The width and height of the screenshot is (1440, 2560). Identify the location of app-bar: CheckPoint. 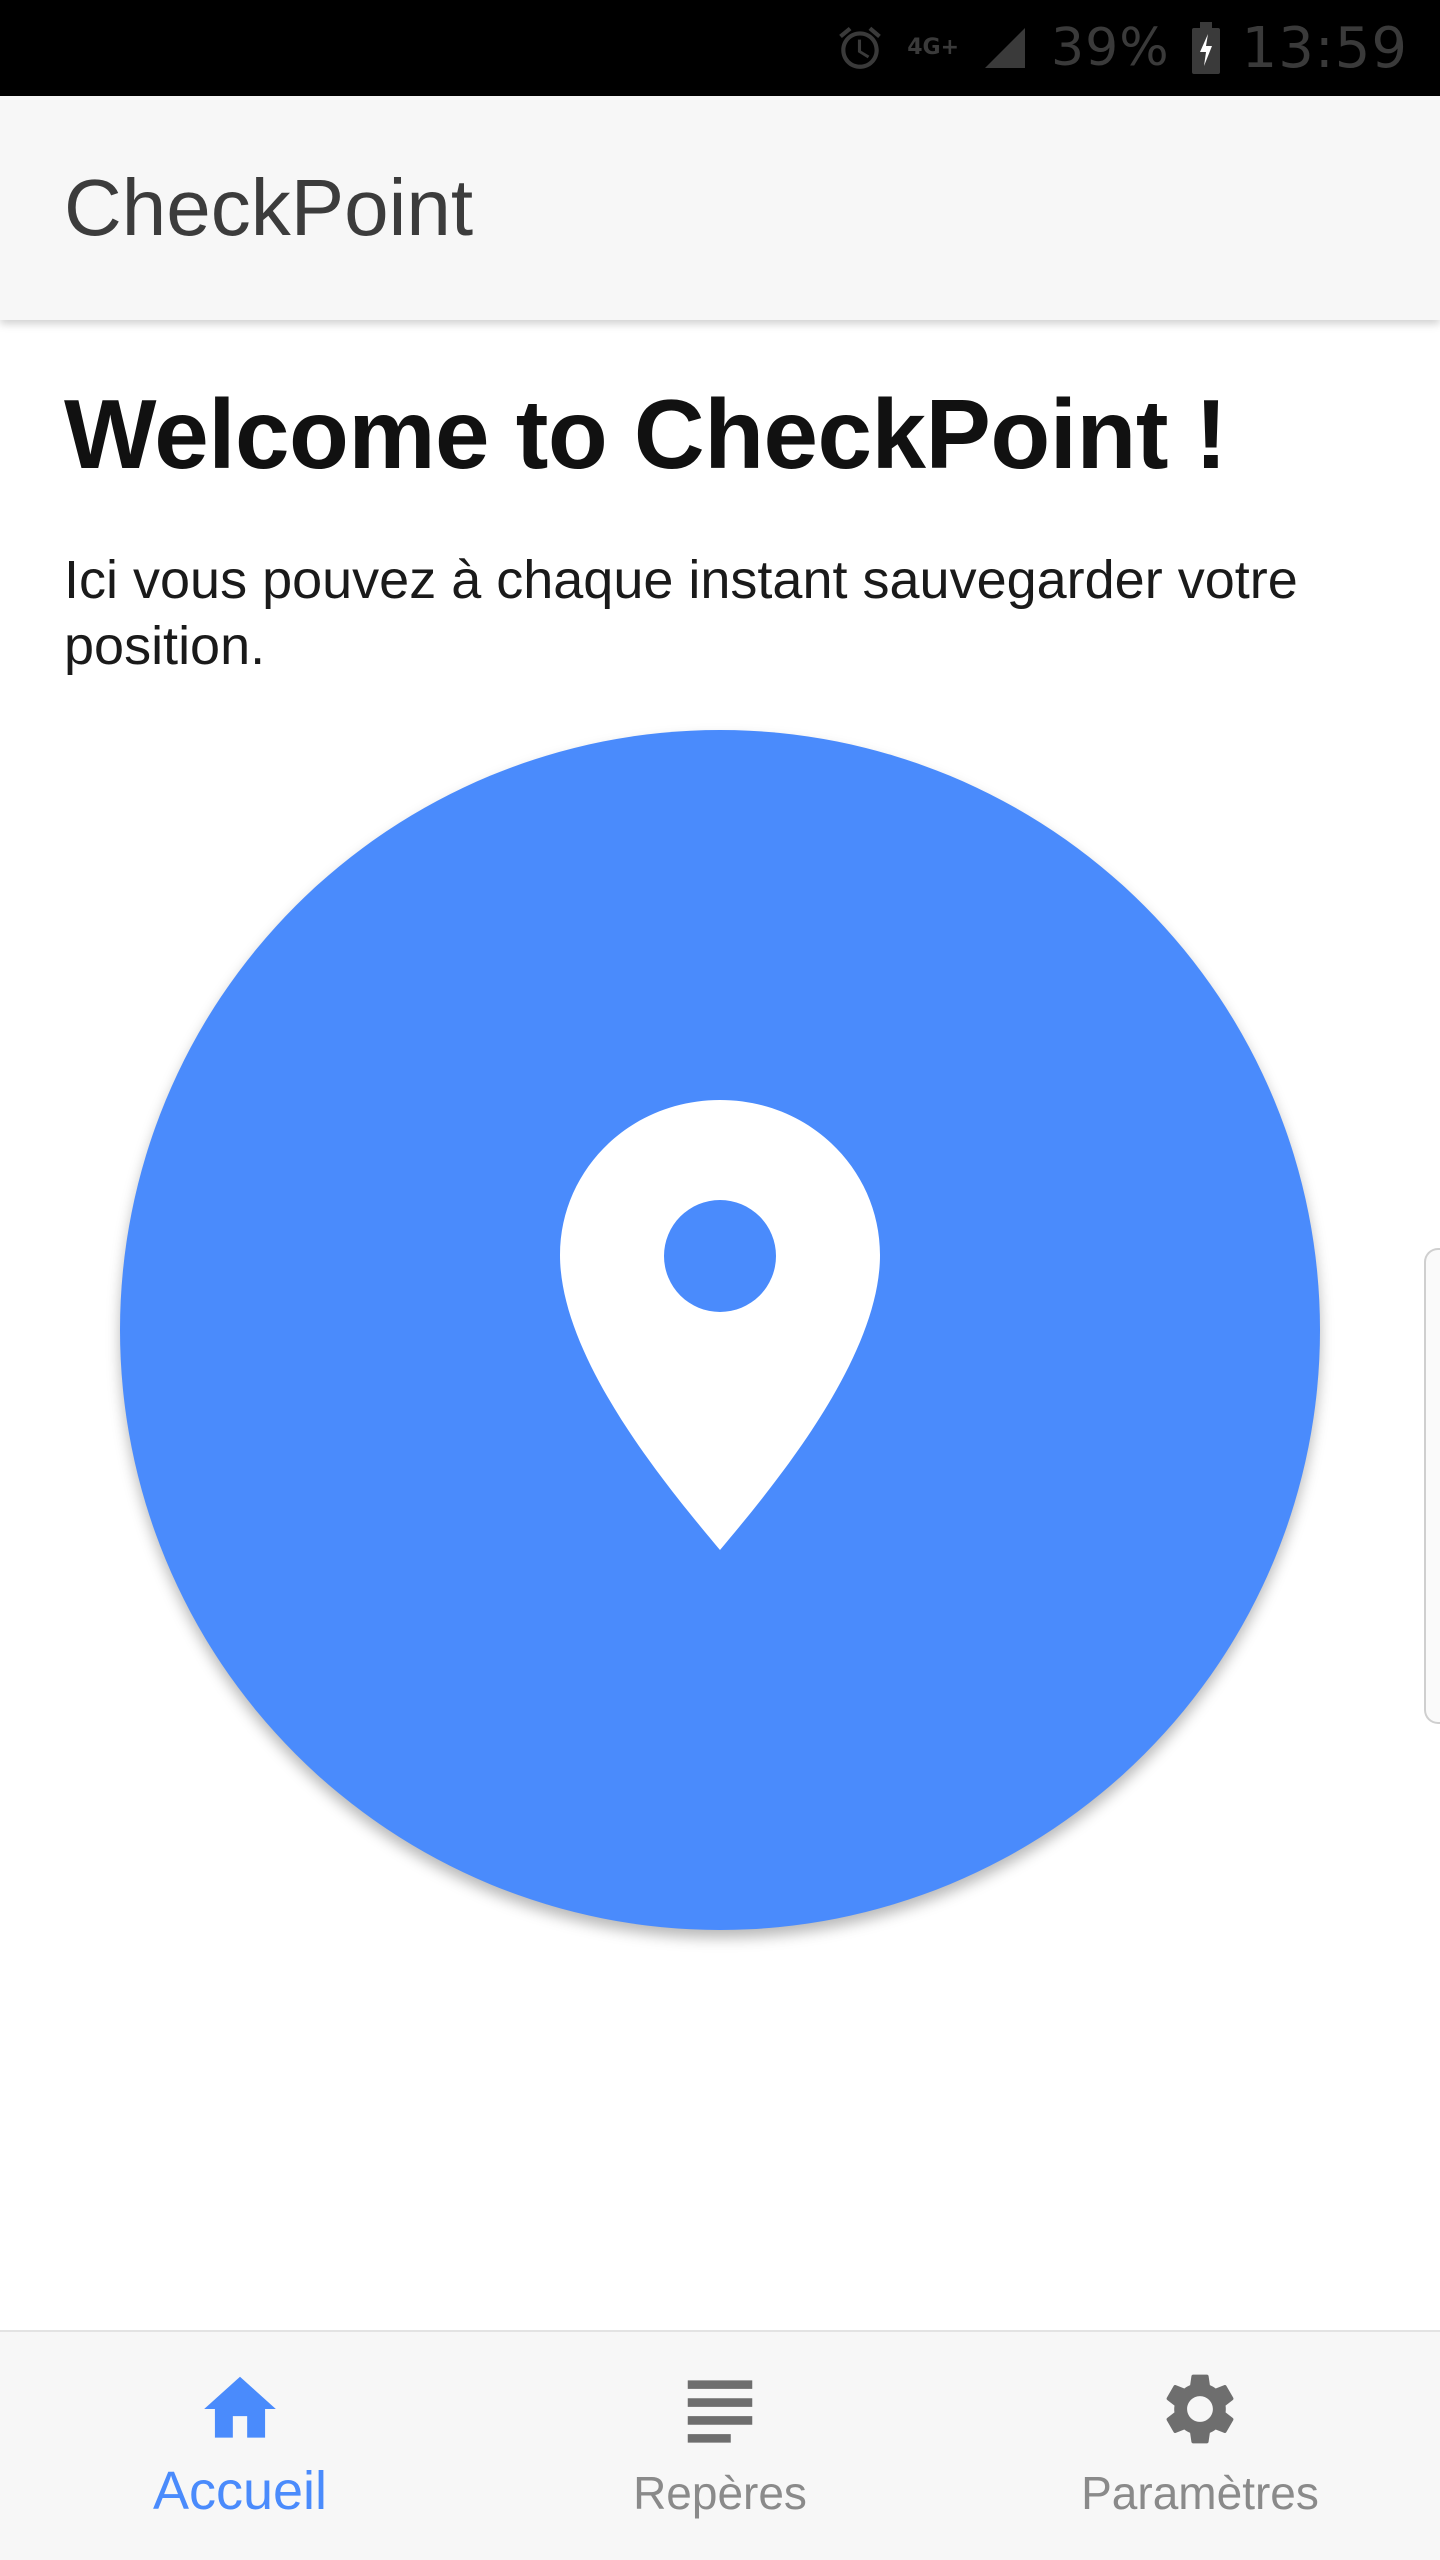
(720, 208).